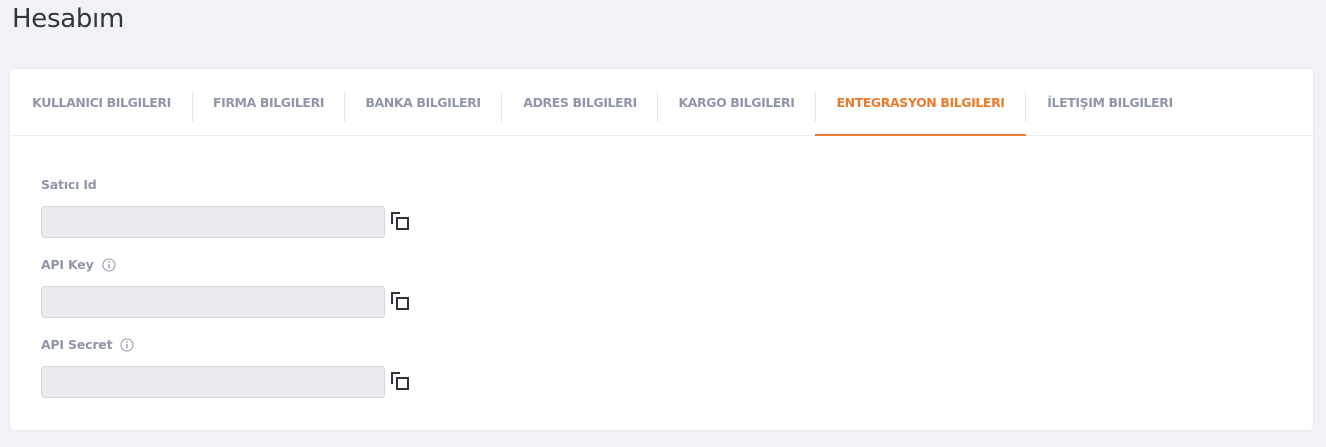 Image resolution: width=1326 pixels, height=447 pixels. Describe the element at coordinates (213, 302) in the screenshot. I see `api-key-field` at that location.